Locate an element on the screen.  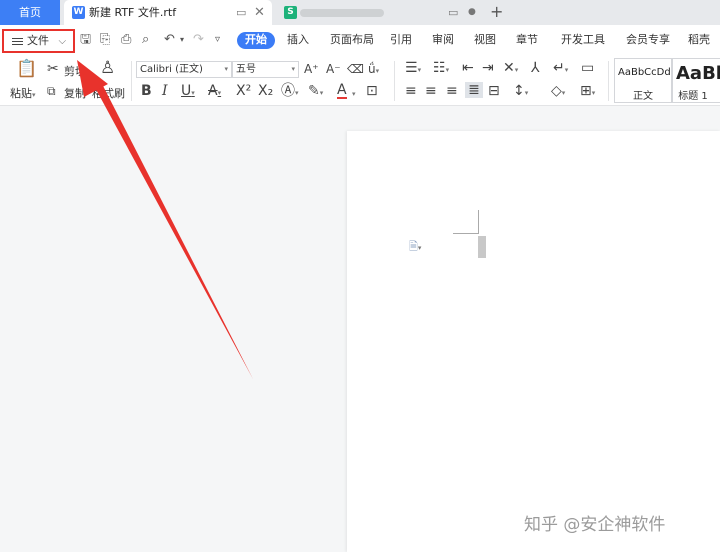
annotation-arrow is located at coordinates (165, 219).